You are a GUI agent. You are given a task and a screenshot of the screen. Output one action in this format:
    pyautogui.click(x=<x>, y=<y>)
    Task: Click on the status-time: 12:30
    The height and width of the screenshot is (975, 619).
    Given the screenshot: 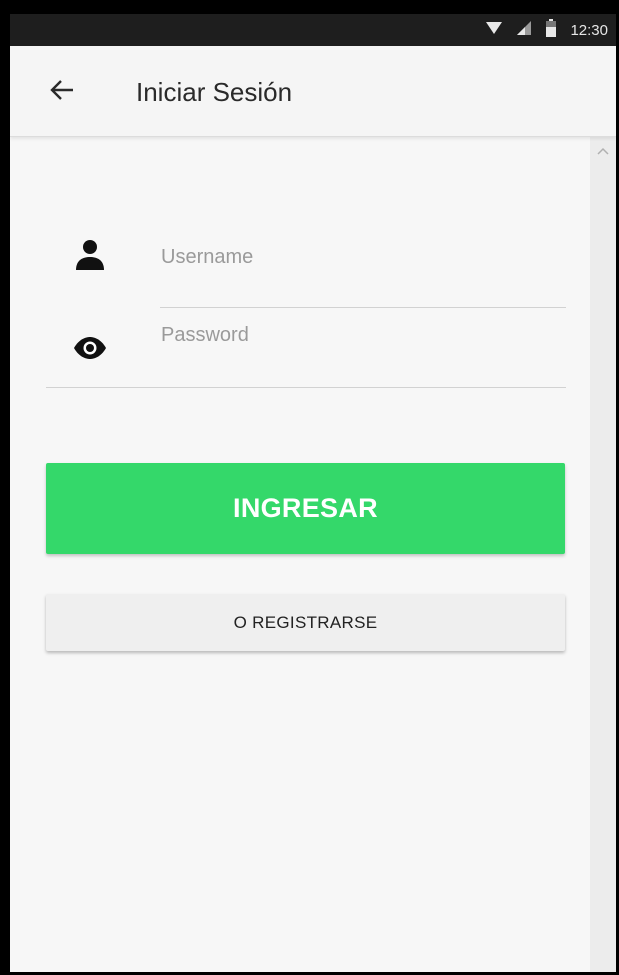 What is the action you would take?
    pyautogui.click(x=589, y=30)
    